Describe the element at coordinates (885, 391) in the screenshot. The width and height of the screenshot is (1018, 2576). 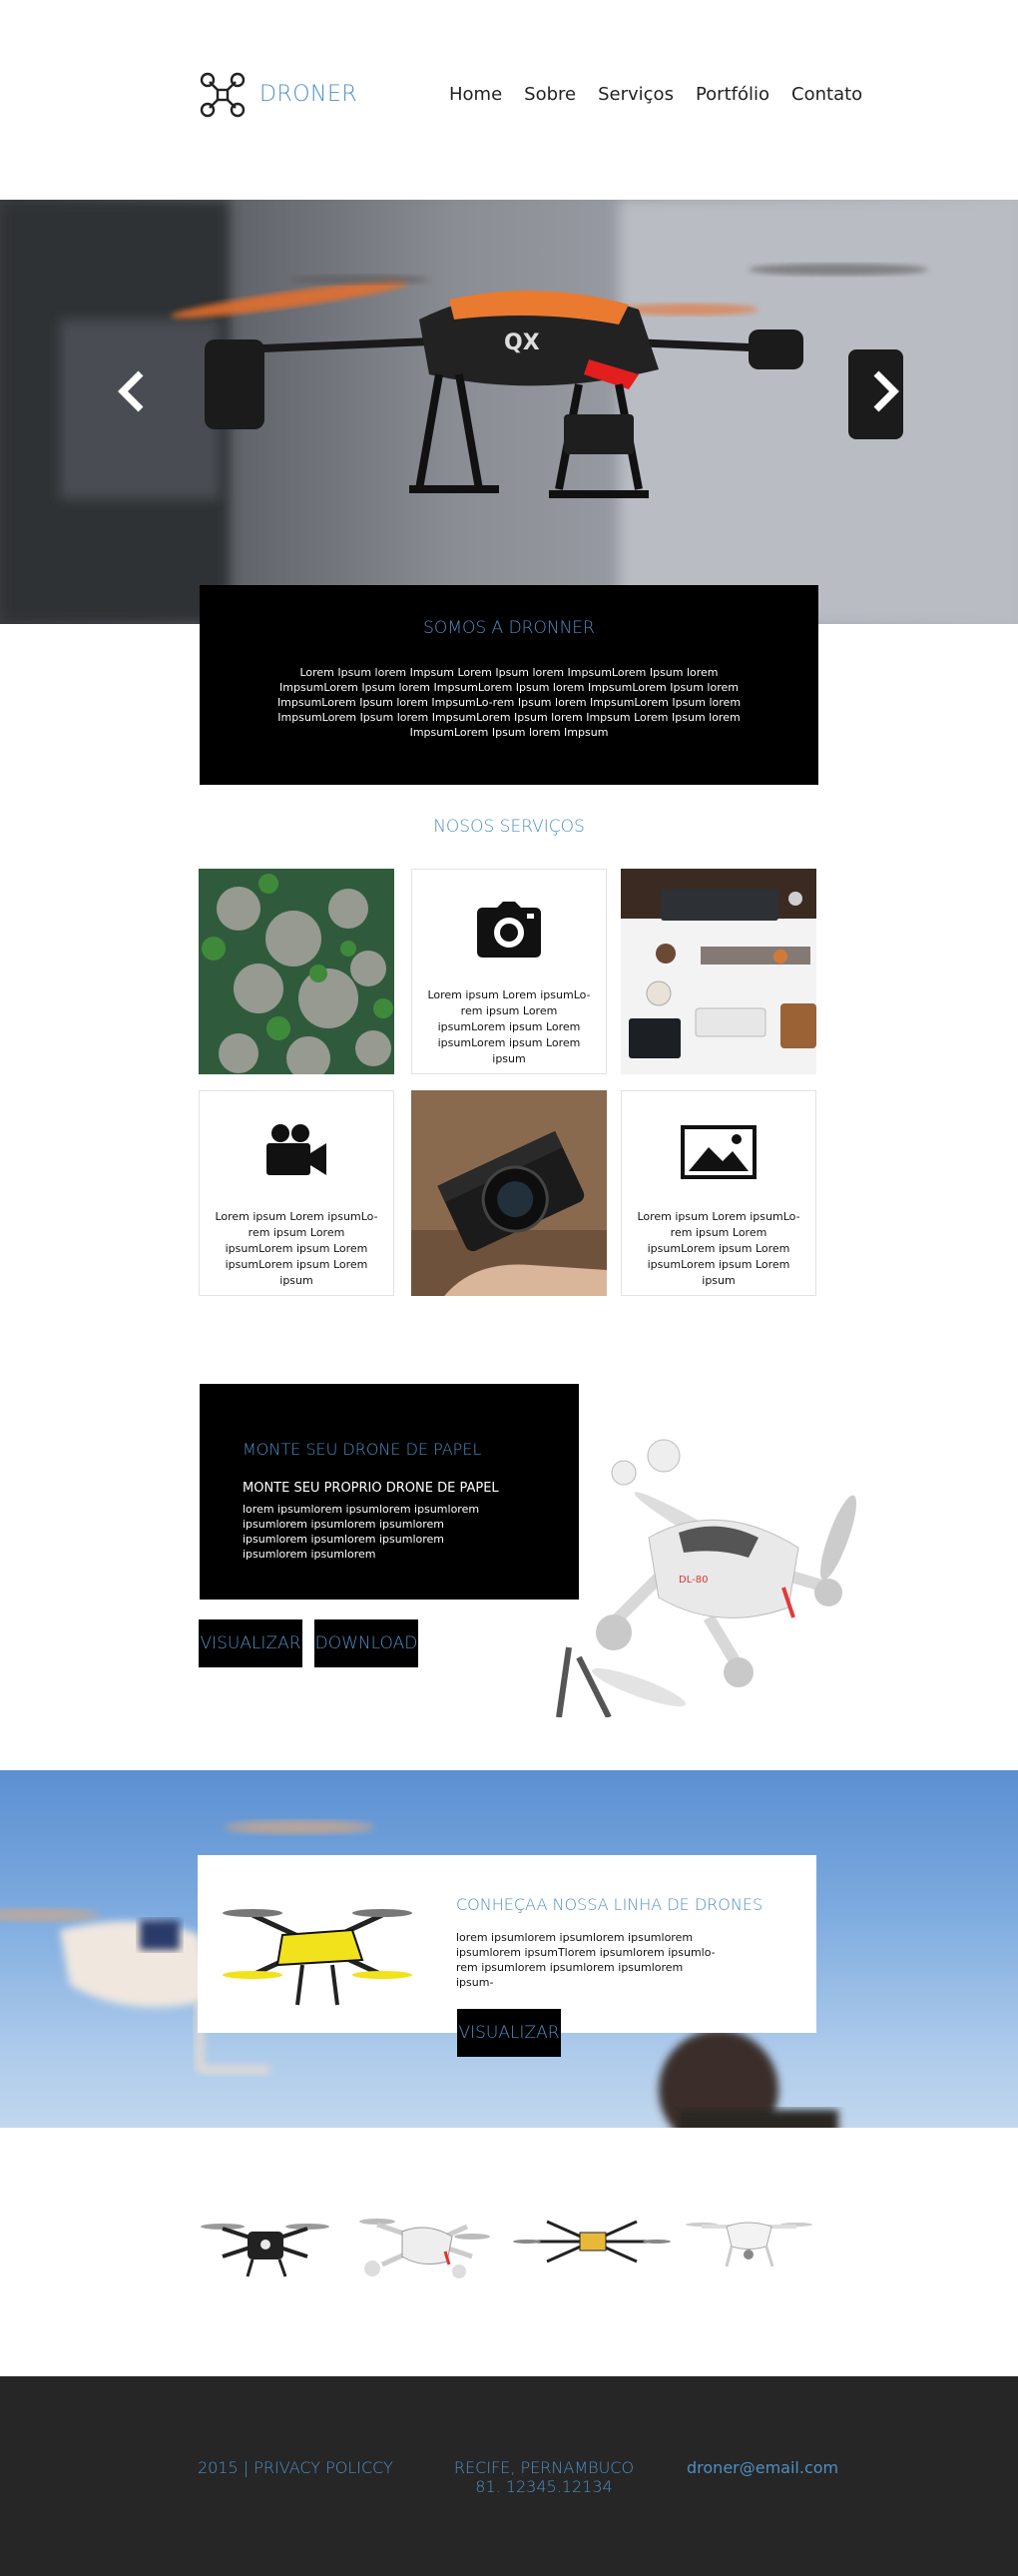
I see `chevron-right-icon` at that location.